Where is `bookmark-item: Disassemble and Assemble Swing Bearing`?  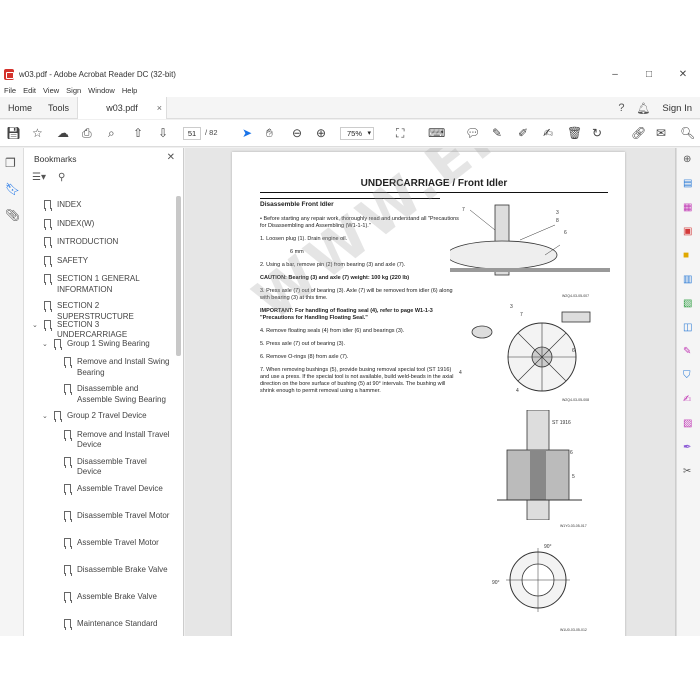 bookmark-item: Disassemble and Assemble Swing Bearing is located at coordinates (99, 393).